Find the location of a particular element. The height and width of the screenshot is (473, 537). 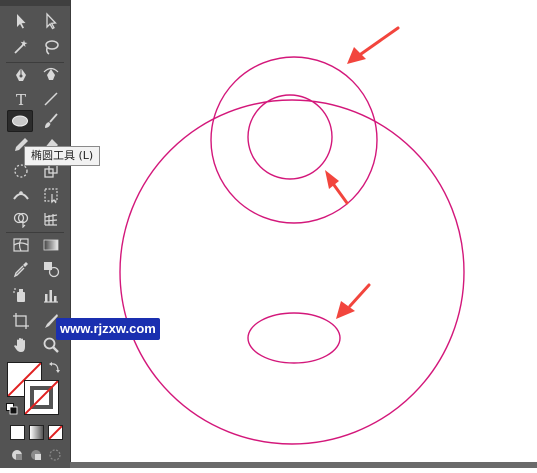

ellipse-icon is located at coordinates (20, 121).